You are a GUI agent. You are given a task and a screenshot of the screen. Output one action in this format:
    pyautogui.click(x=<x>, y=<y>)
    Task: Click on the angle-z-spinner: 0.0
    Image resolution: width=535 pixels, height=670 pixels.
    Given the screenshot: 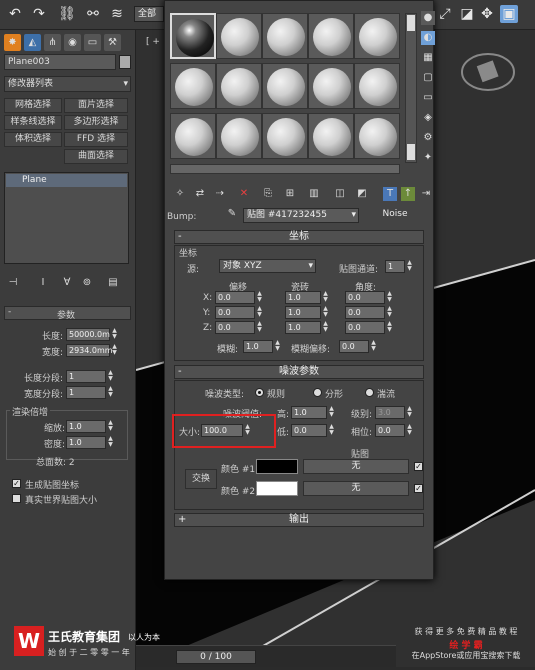 What is the action you would take?
    pyautogui.click(x=365, y=327)
    